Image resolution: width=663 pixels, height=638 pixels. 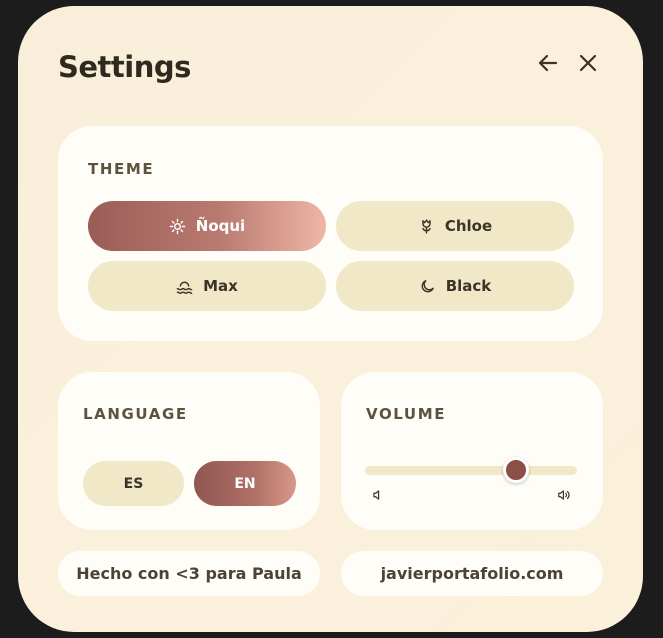 What do you see at coordinates (135, 414) in the screenshot?
I see `language-label: LANGUAGE` at bounding box center [135, 414].